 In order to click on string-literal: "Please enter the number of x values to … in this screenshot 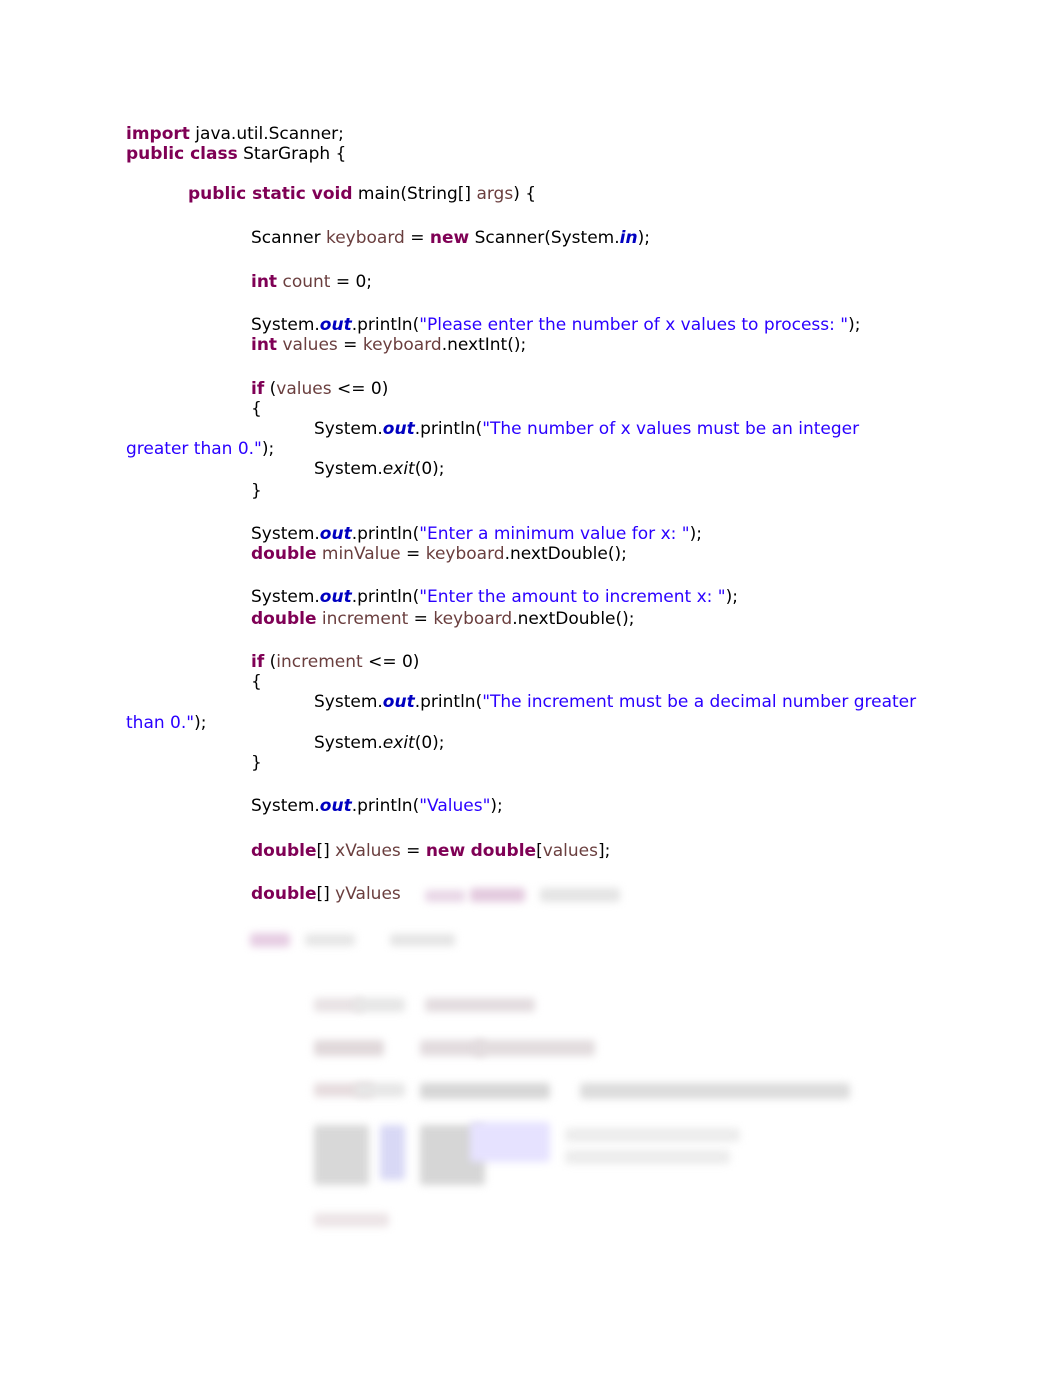, I will do `click(634, 325)`.